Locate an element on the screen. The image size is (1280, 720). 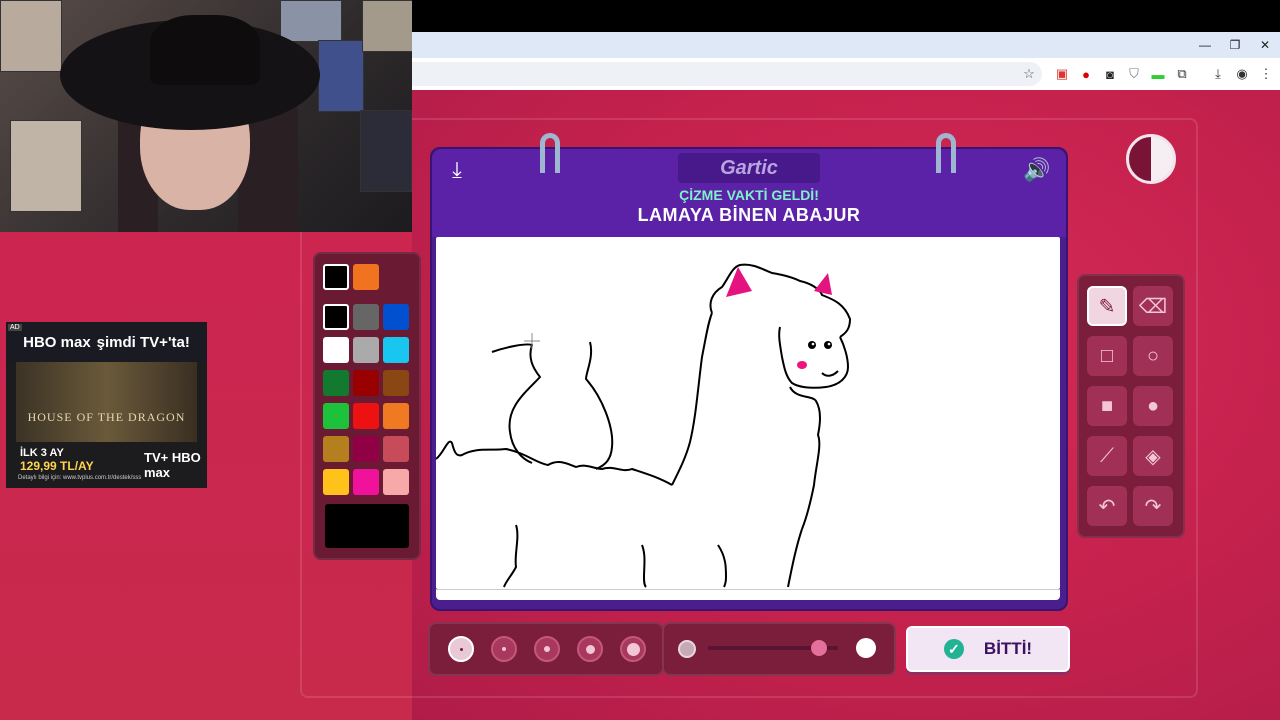
line-tool-icon: ⟋ is located at coordinates (1107, 456).